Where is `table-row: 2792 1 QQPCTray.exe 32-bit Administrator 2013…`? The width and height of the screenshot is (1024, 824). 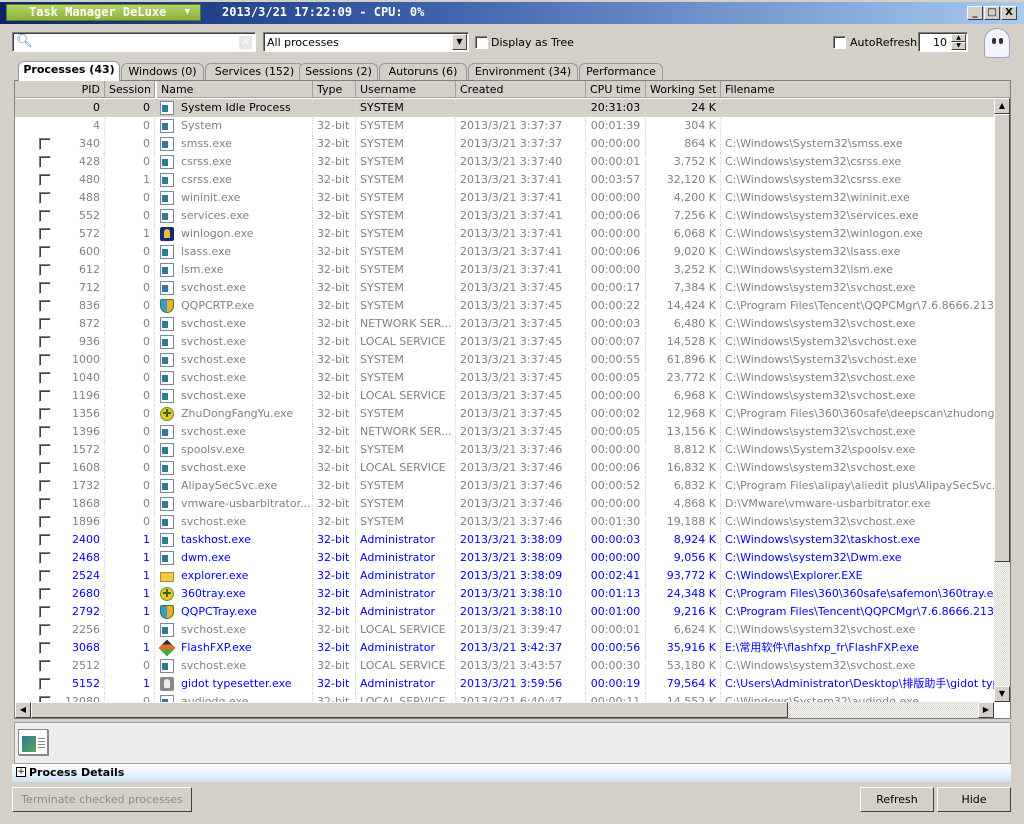
table-row: 2792 1 QQPCTray.exe 32-bit Administrator 2013… is located at coordinates (512, 612).